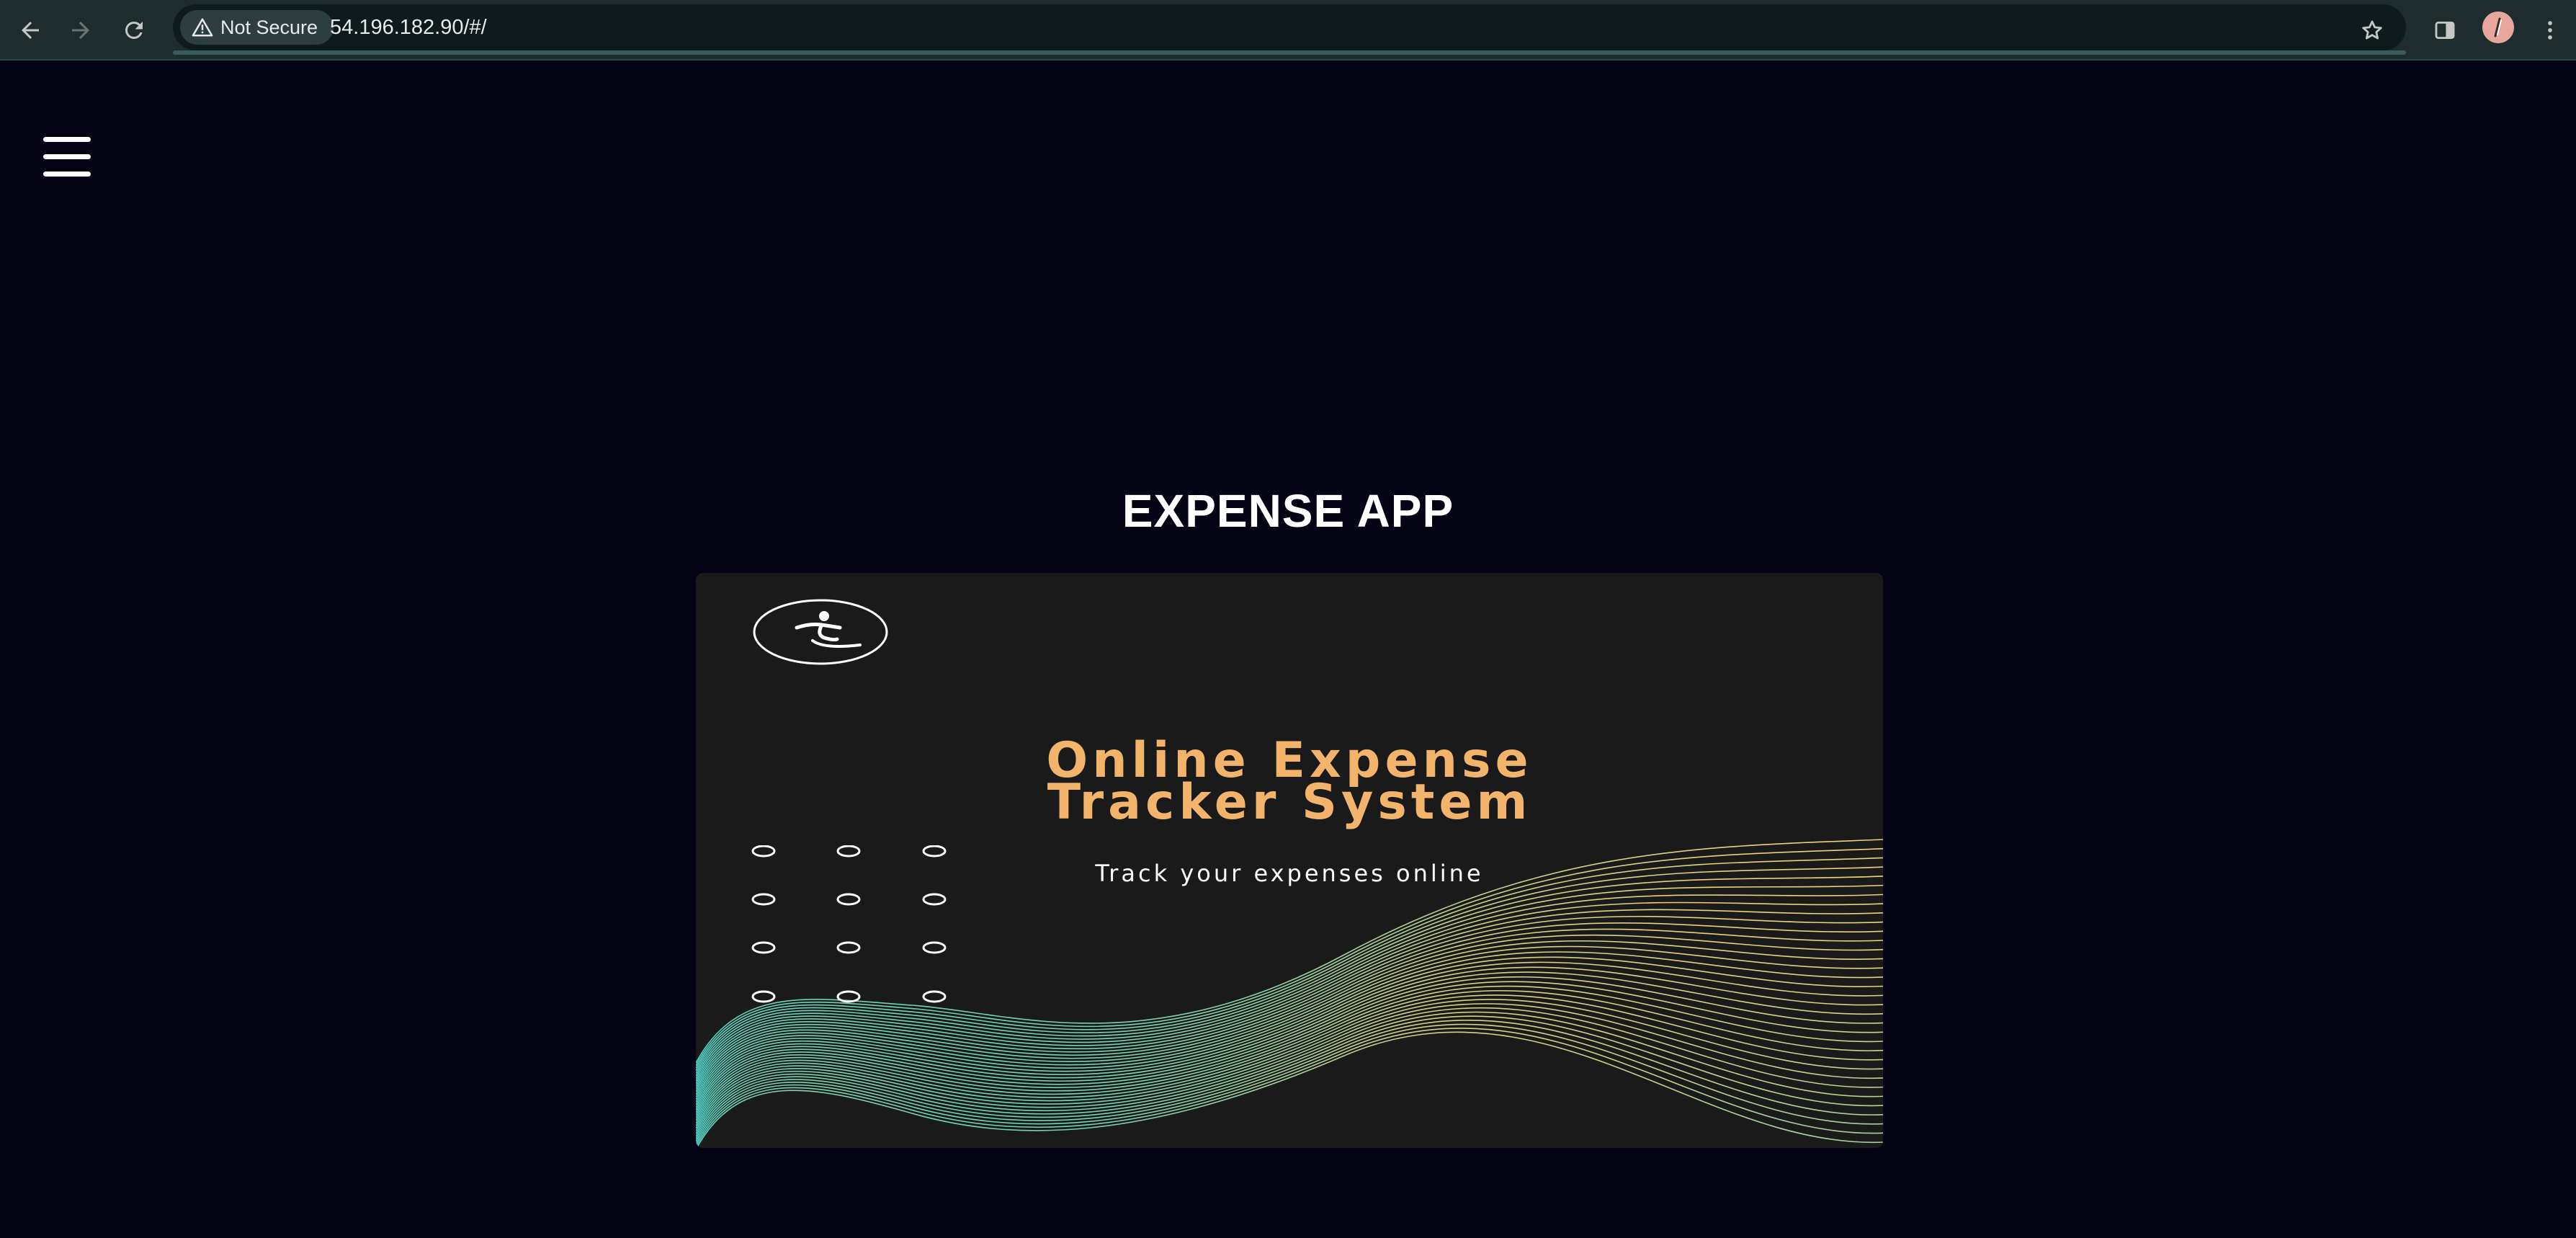 The width and height of the screenshot is (2576, 1238). What do you see at coordinates (849, 924) in the screenshot?
I see `dot-grid-decoration` at bounding box center [849, 924].